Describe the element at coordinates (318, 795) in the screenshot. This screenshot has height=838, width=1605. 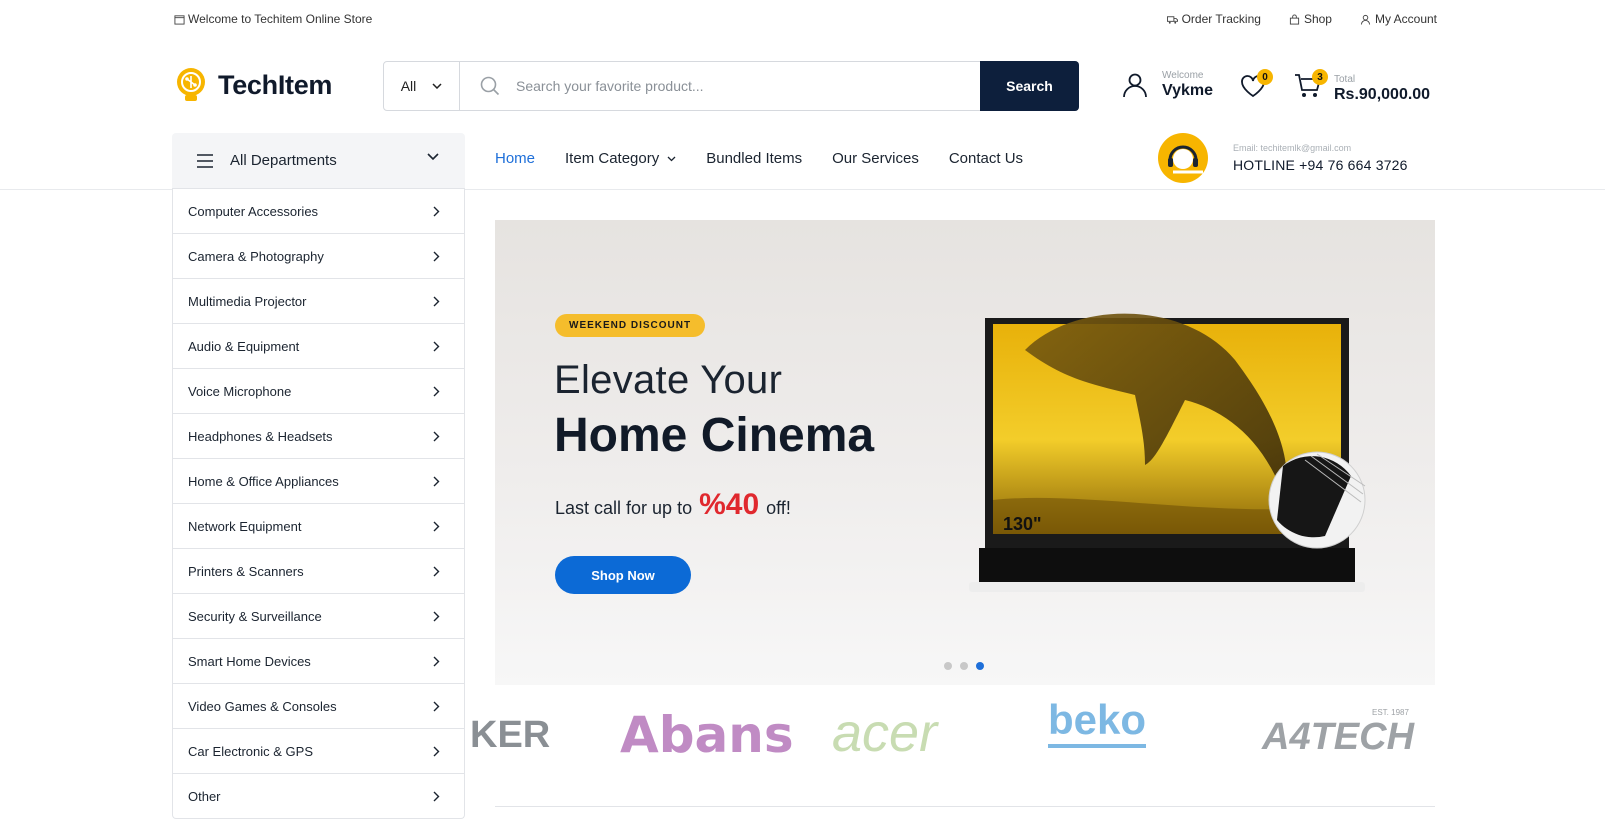
I see `department-item: Other` at that location.